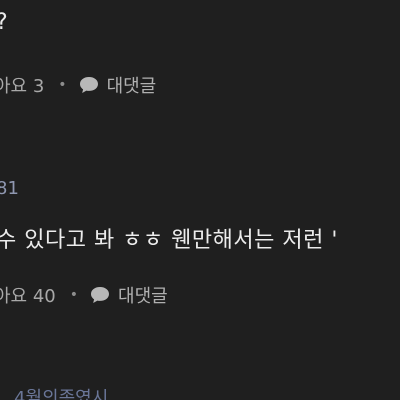 This screenshot has height=400, width=400. Describe the element at coordinates (22, 85) in the screenshot. I see `like-button: 아요 3` at that location.